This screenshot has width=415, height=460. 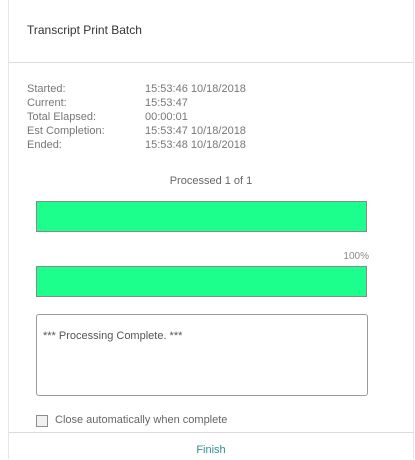 What do you see at coordinates (195, 89) in the screenshot?
I see `stat-value: 15:53:46 10/18/2018` at bounding box center [195, 89].